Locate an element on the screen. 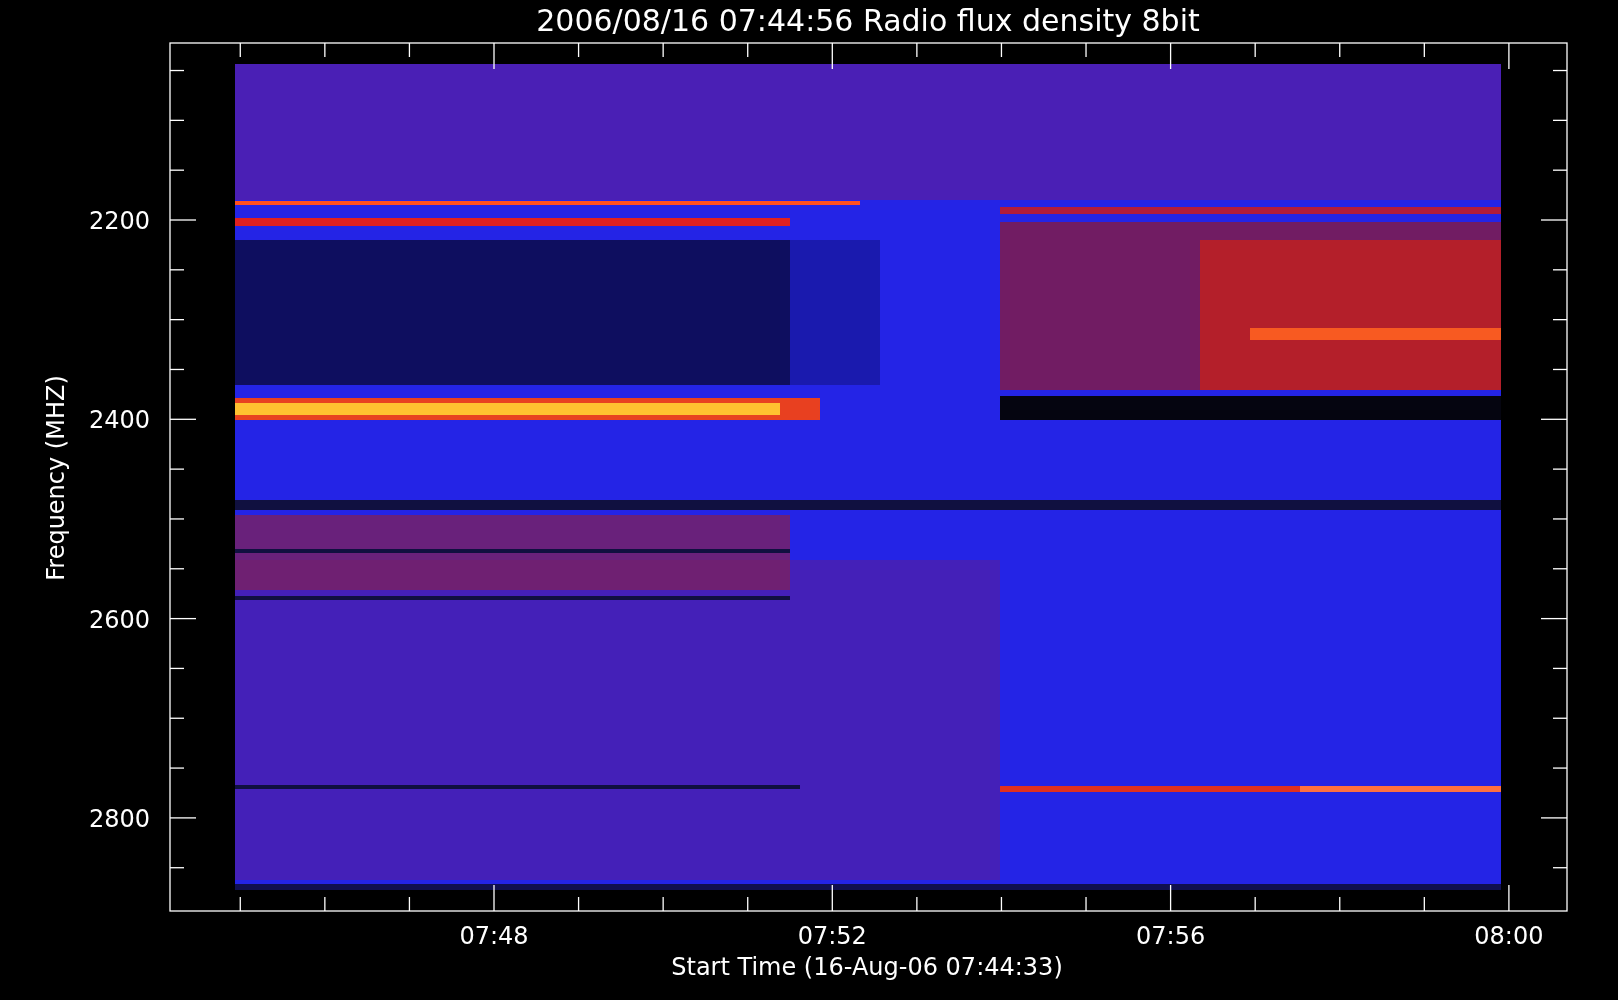 Image resolution: width=1618 pixels, height=1000 pixels. y-axis-label: Frequency (MHZ) is located at coordinates (56, 478).